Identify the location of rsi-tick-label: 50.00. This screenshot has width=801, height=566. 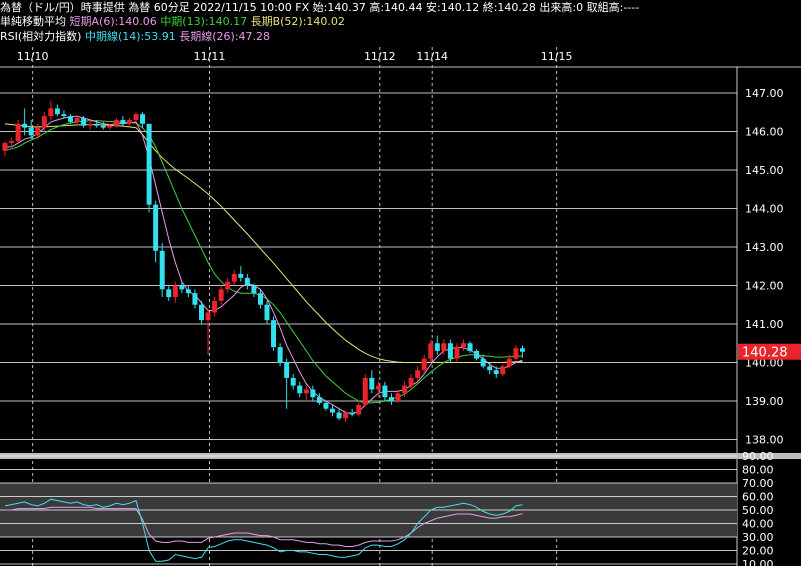
(758, 510).